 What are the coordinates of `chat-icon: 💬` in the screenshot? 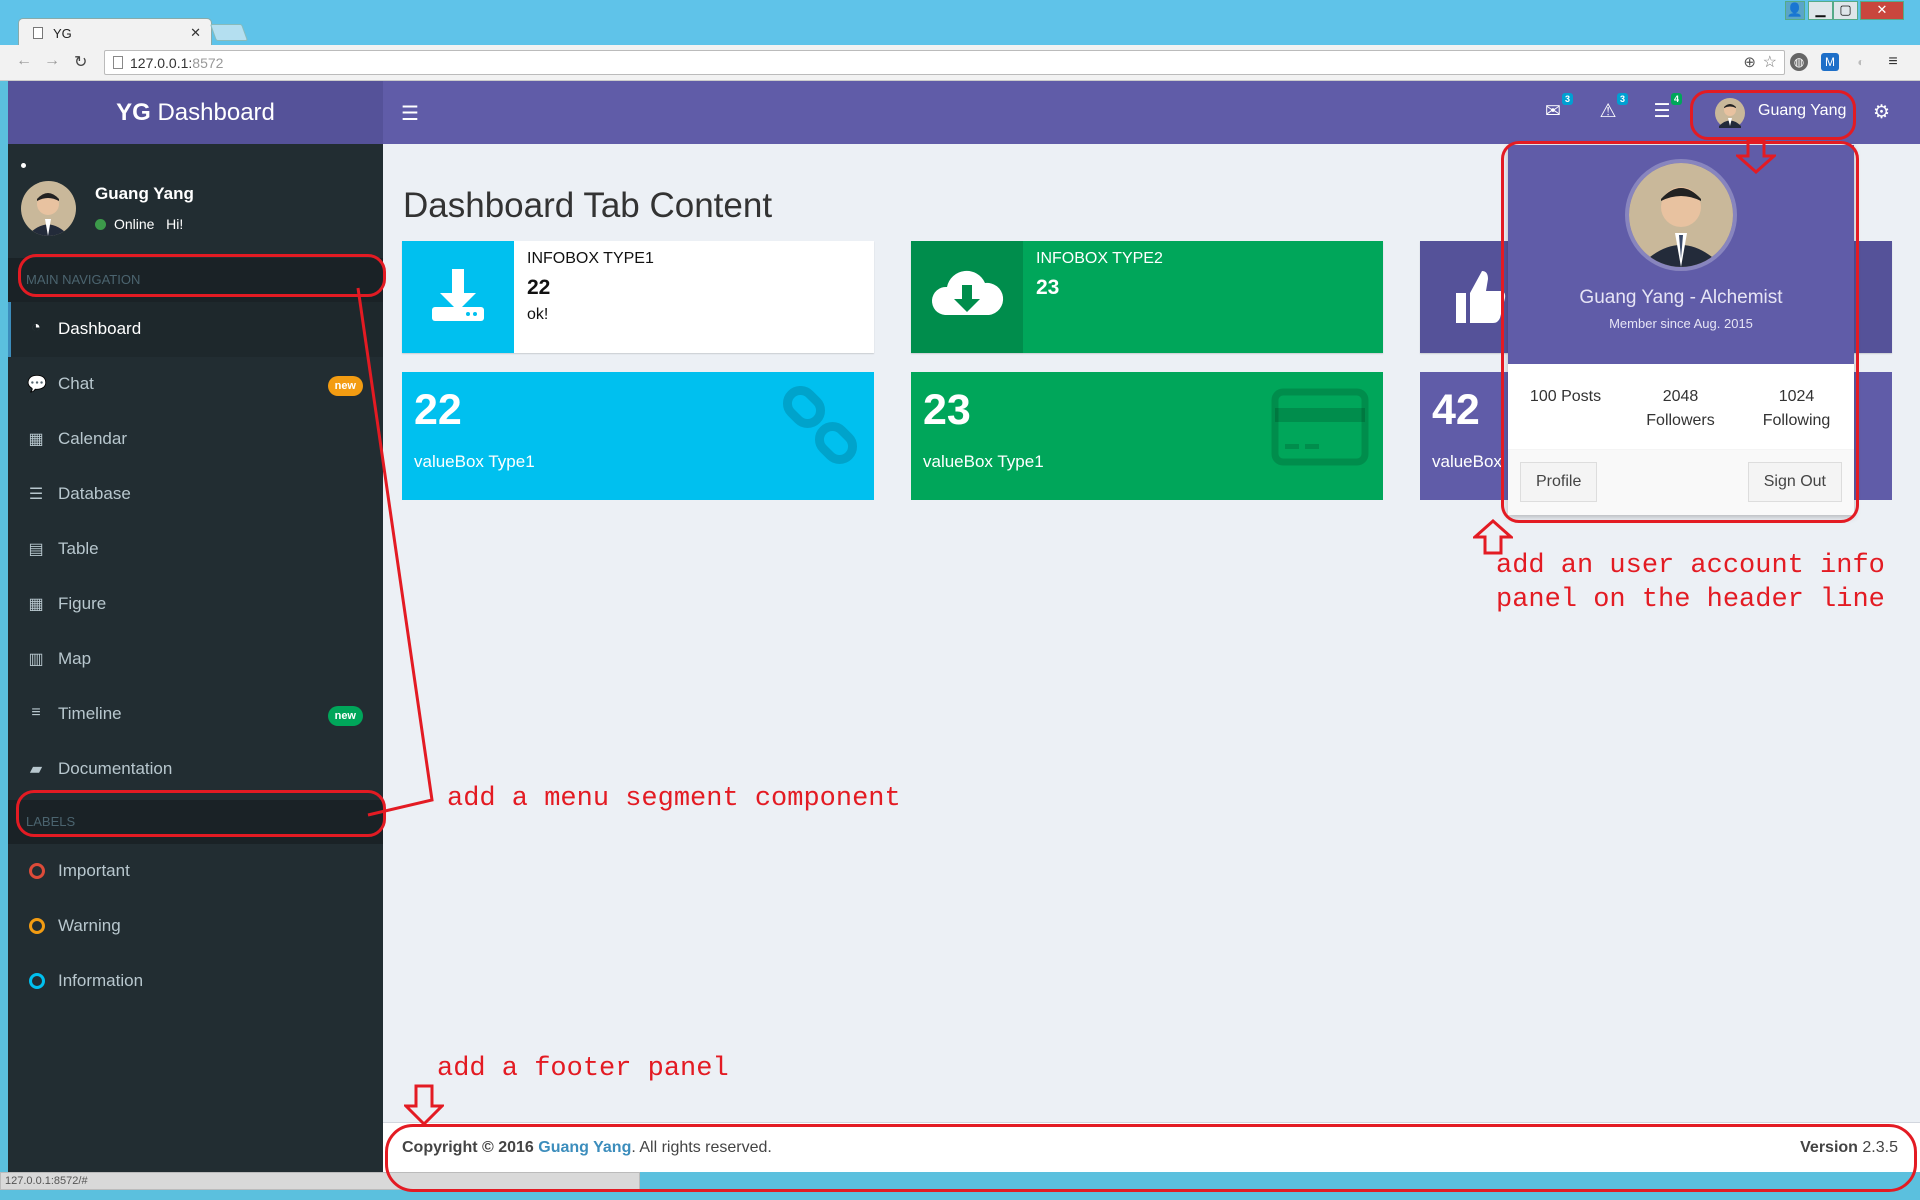 It's located at (37, 384).